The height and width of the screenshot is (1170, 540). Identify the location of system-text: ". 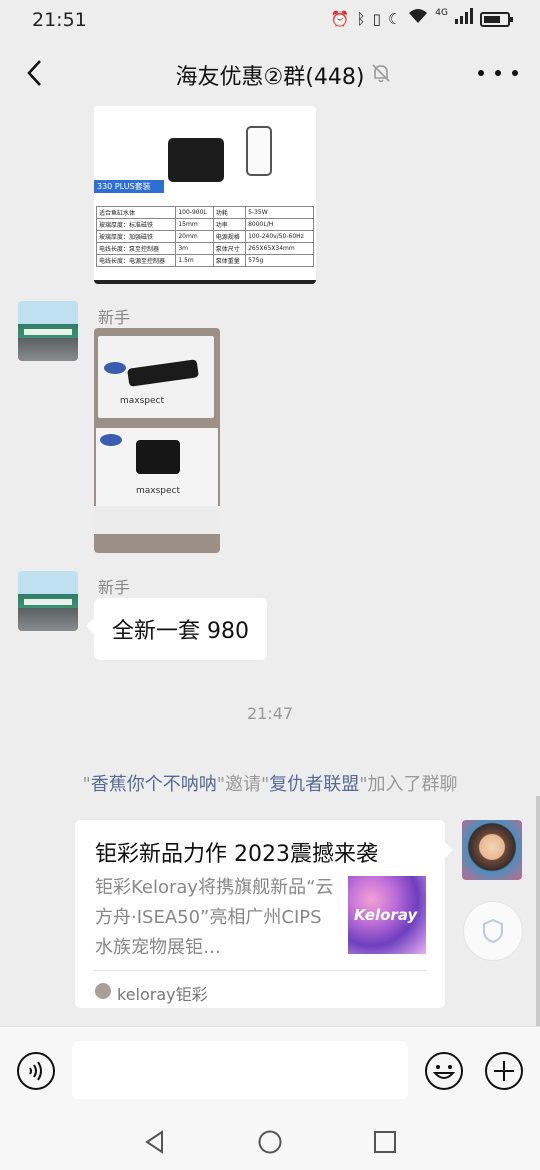
(86, 784).